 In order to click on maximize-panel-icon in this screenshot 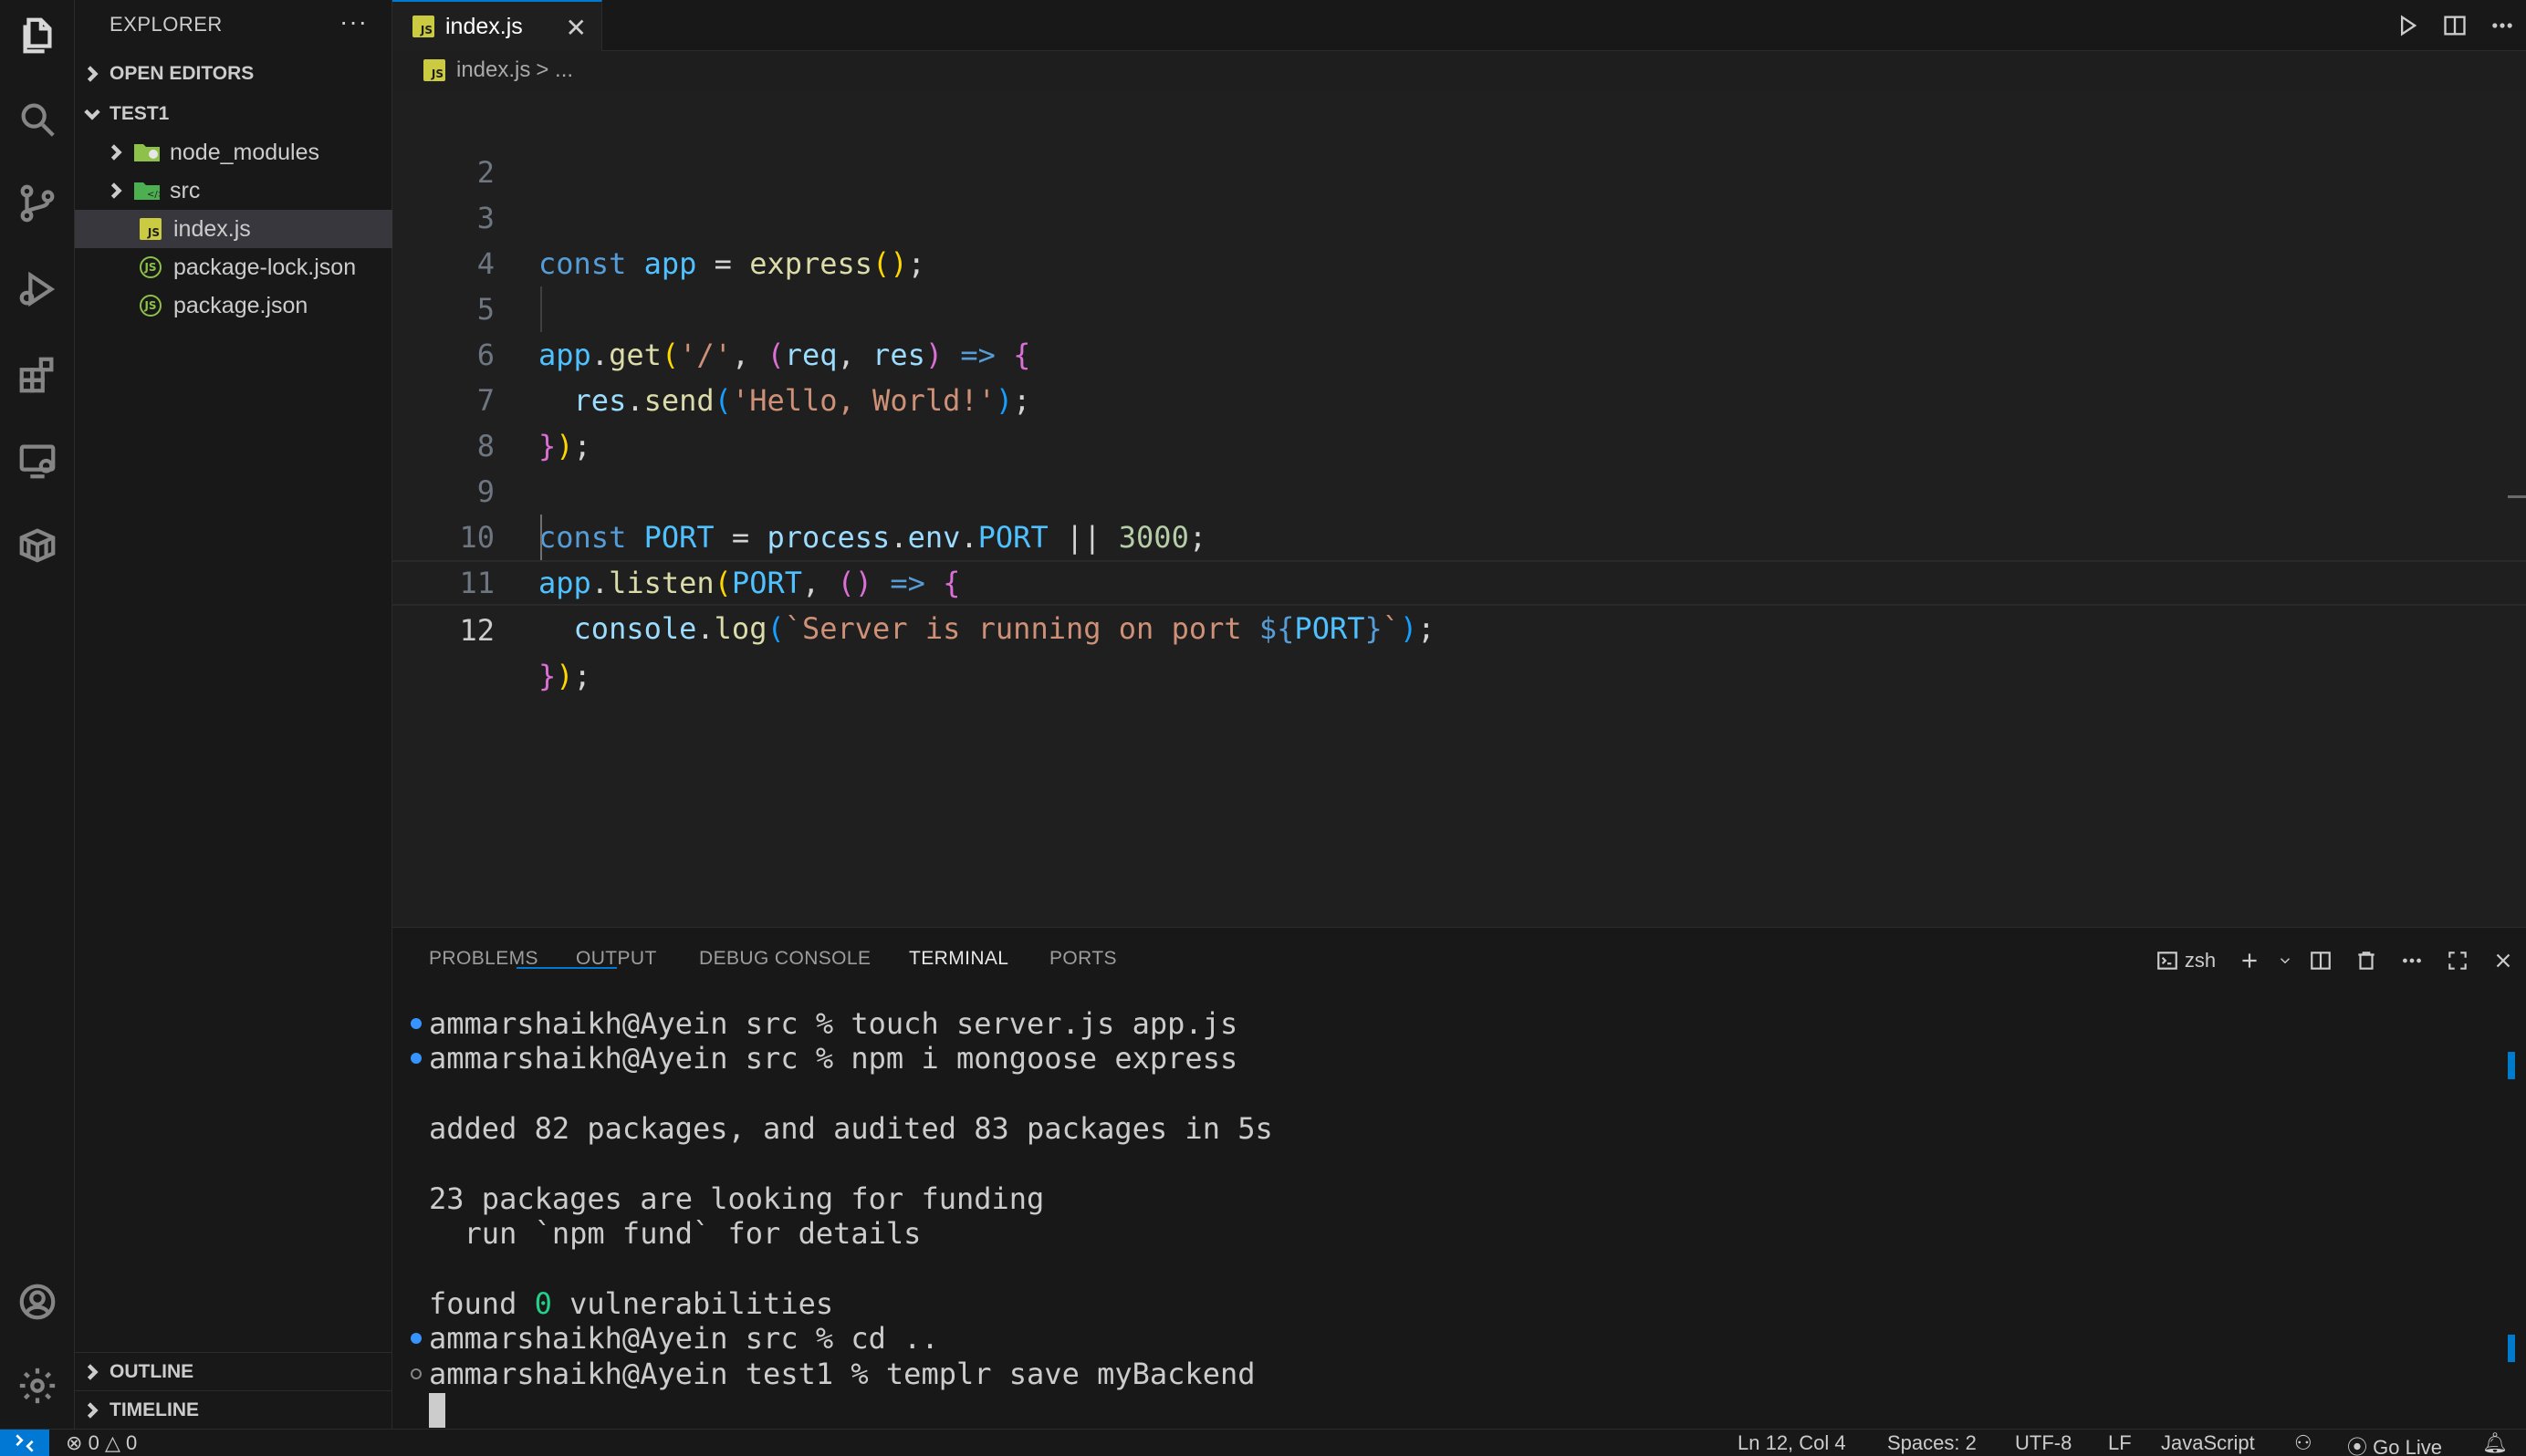, I will do `click(2458, 960)`.